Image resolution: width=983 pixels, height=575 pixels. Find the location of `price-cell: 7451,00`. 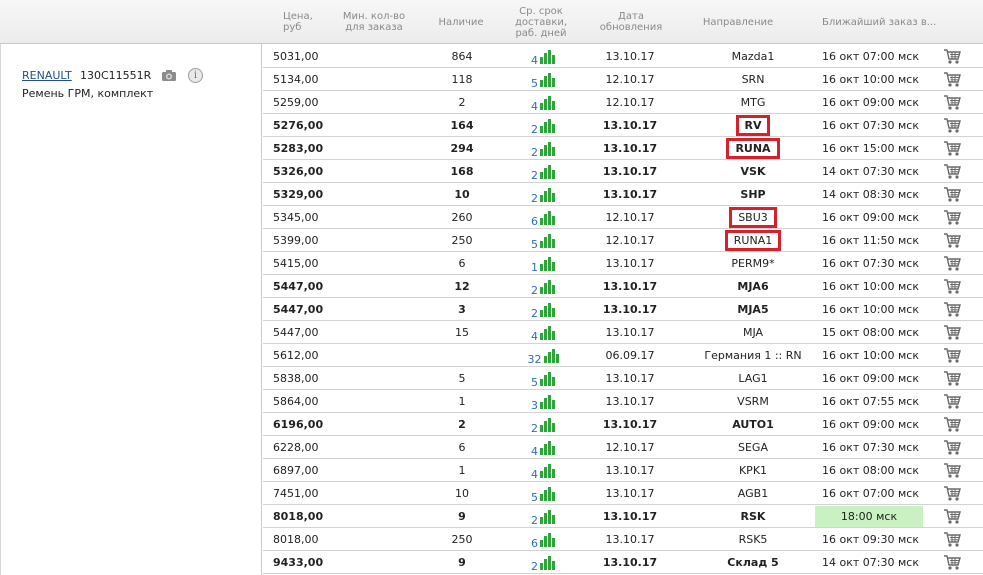

price-cell: 7451,00 is located at coordinates (296, 493).